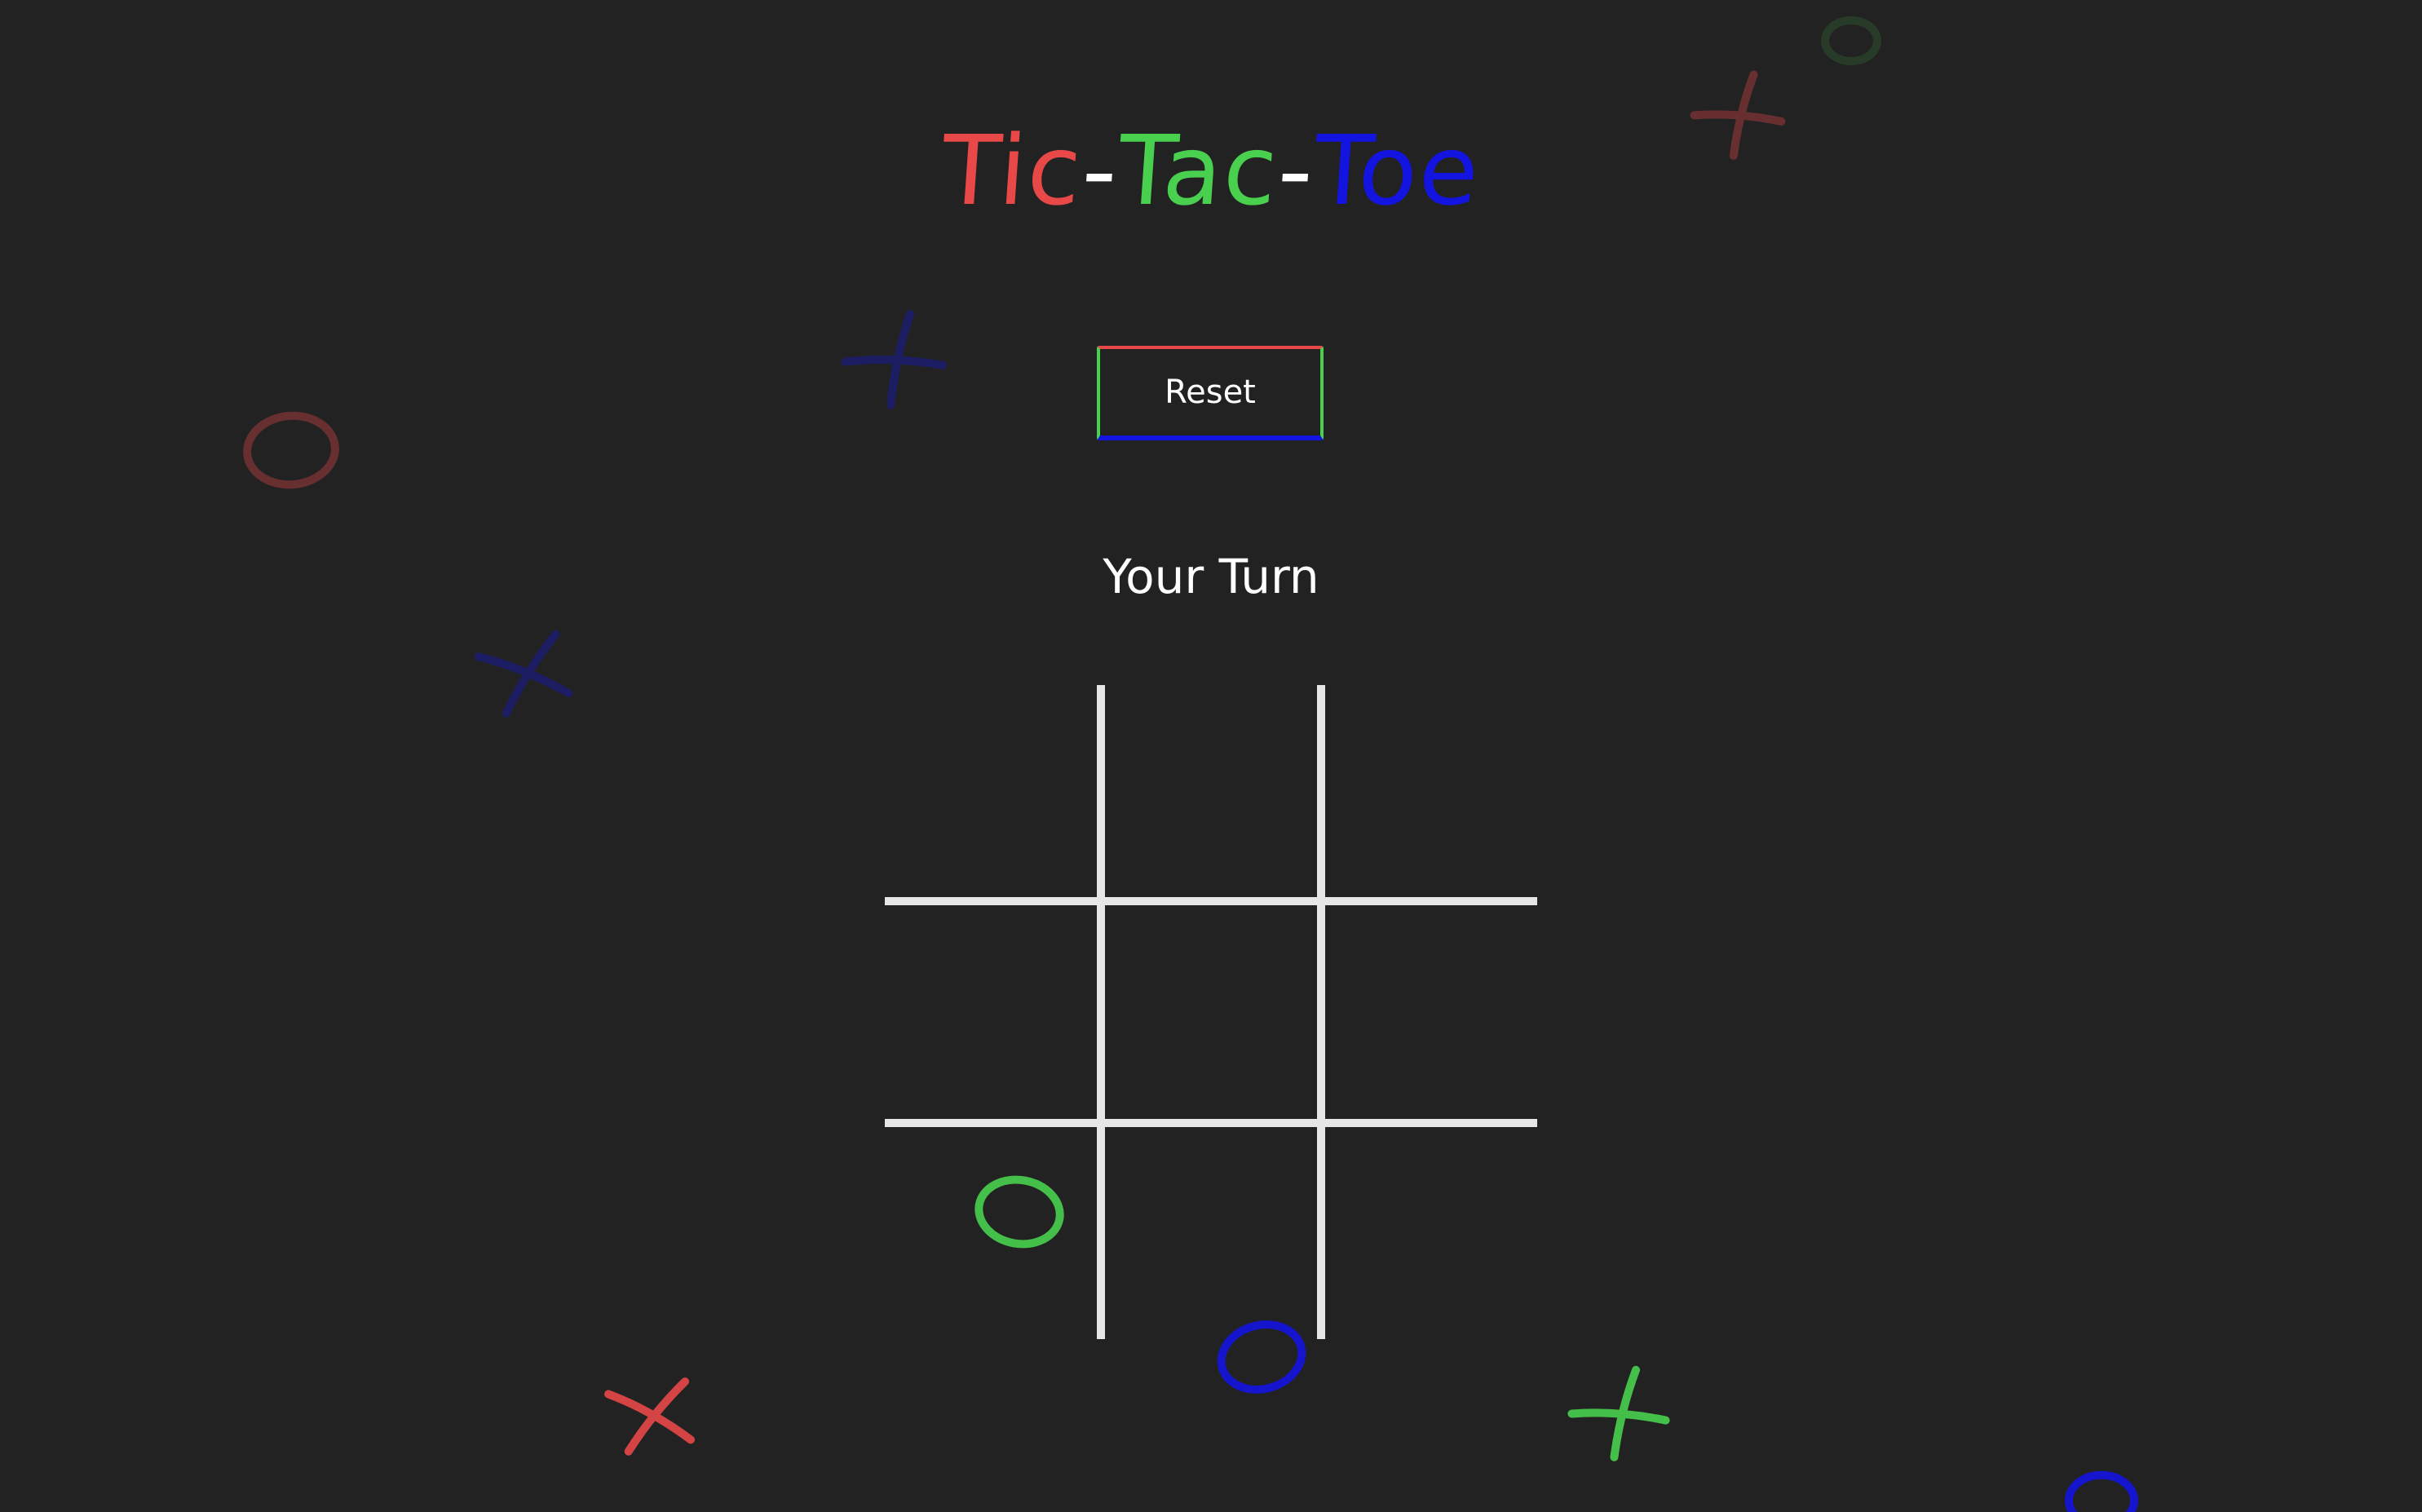  Describe the element at coordinates (1012, 170) in the screenshot. I see `title-tic: Tic` at that location.